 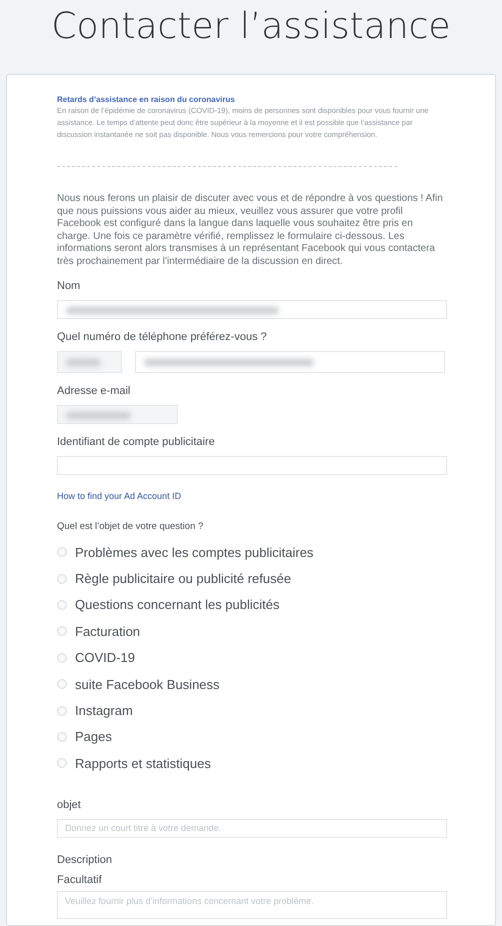 What do you see at coordinates (130, 526) in the screenshot?
I see `question-label: Quel est l’objet de votre question ?` at bounding box center [130, 526].